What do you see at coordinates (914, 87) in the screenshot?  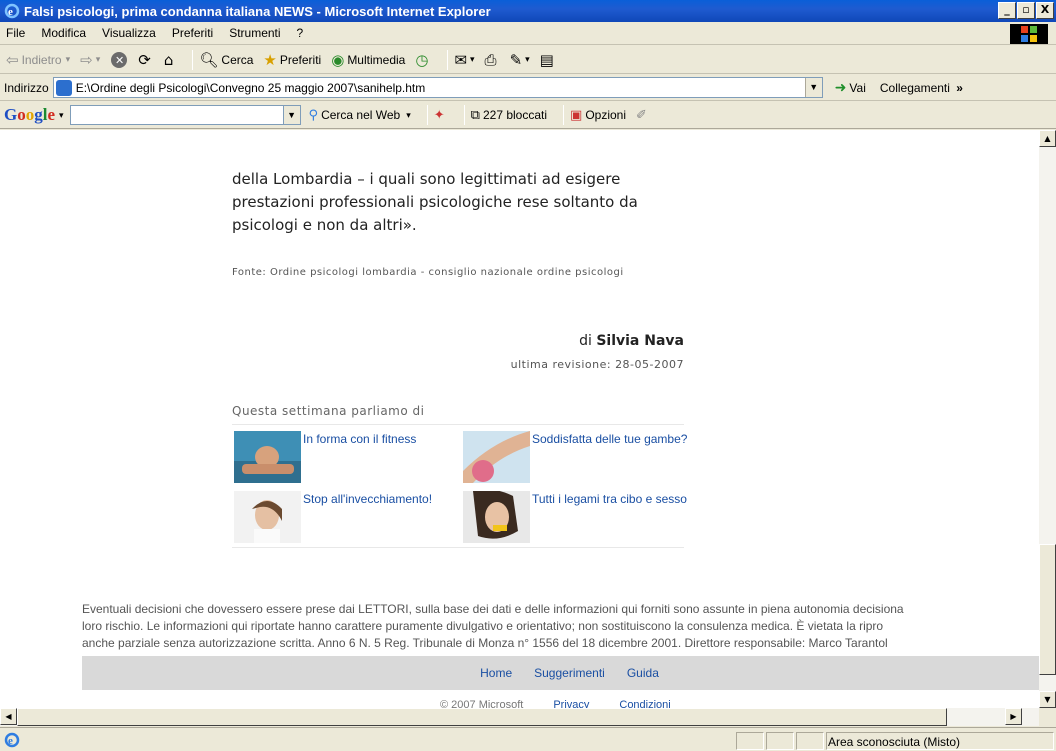 I see `links-label: Collegamenti` at bounding box center [914, 87].